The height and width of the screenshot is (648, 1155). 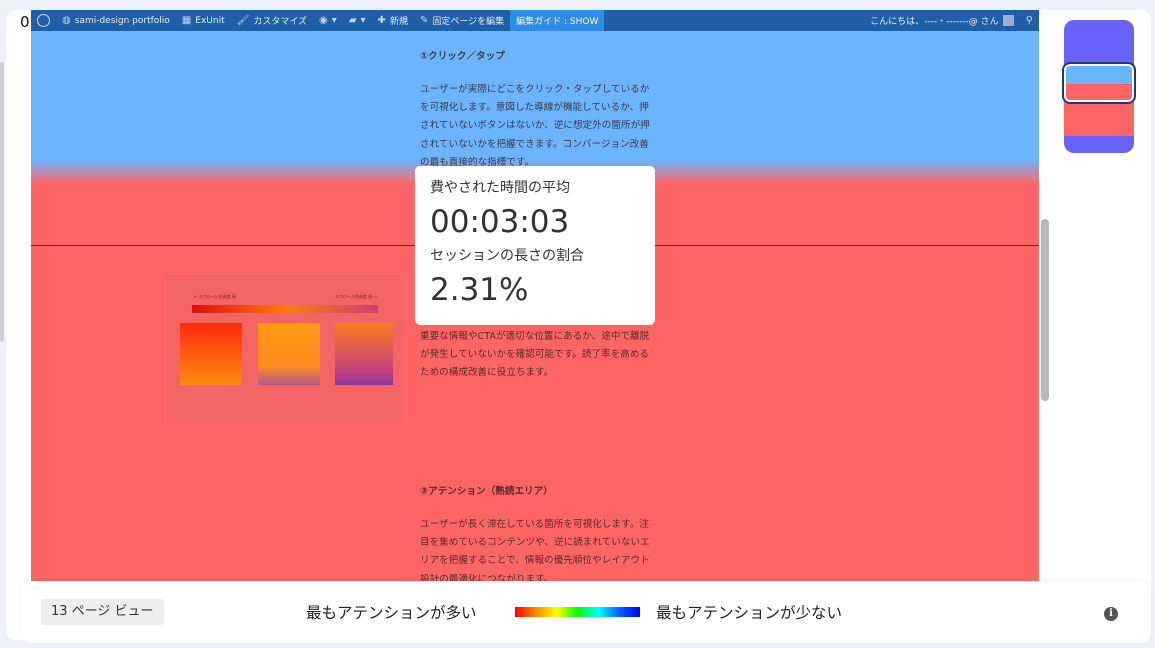 What do you see at coordinates (749, 613) in the screenshot?
I see `legend-least-attention: 最もアテンションが少ない` at bounding box center [749, 613].